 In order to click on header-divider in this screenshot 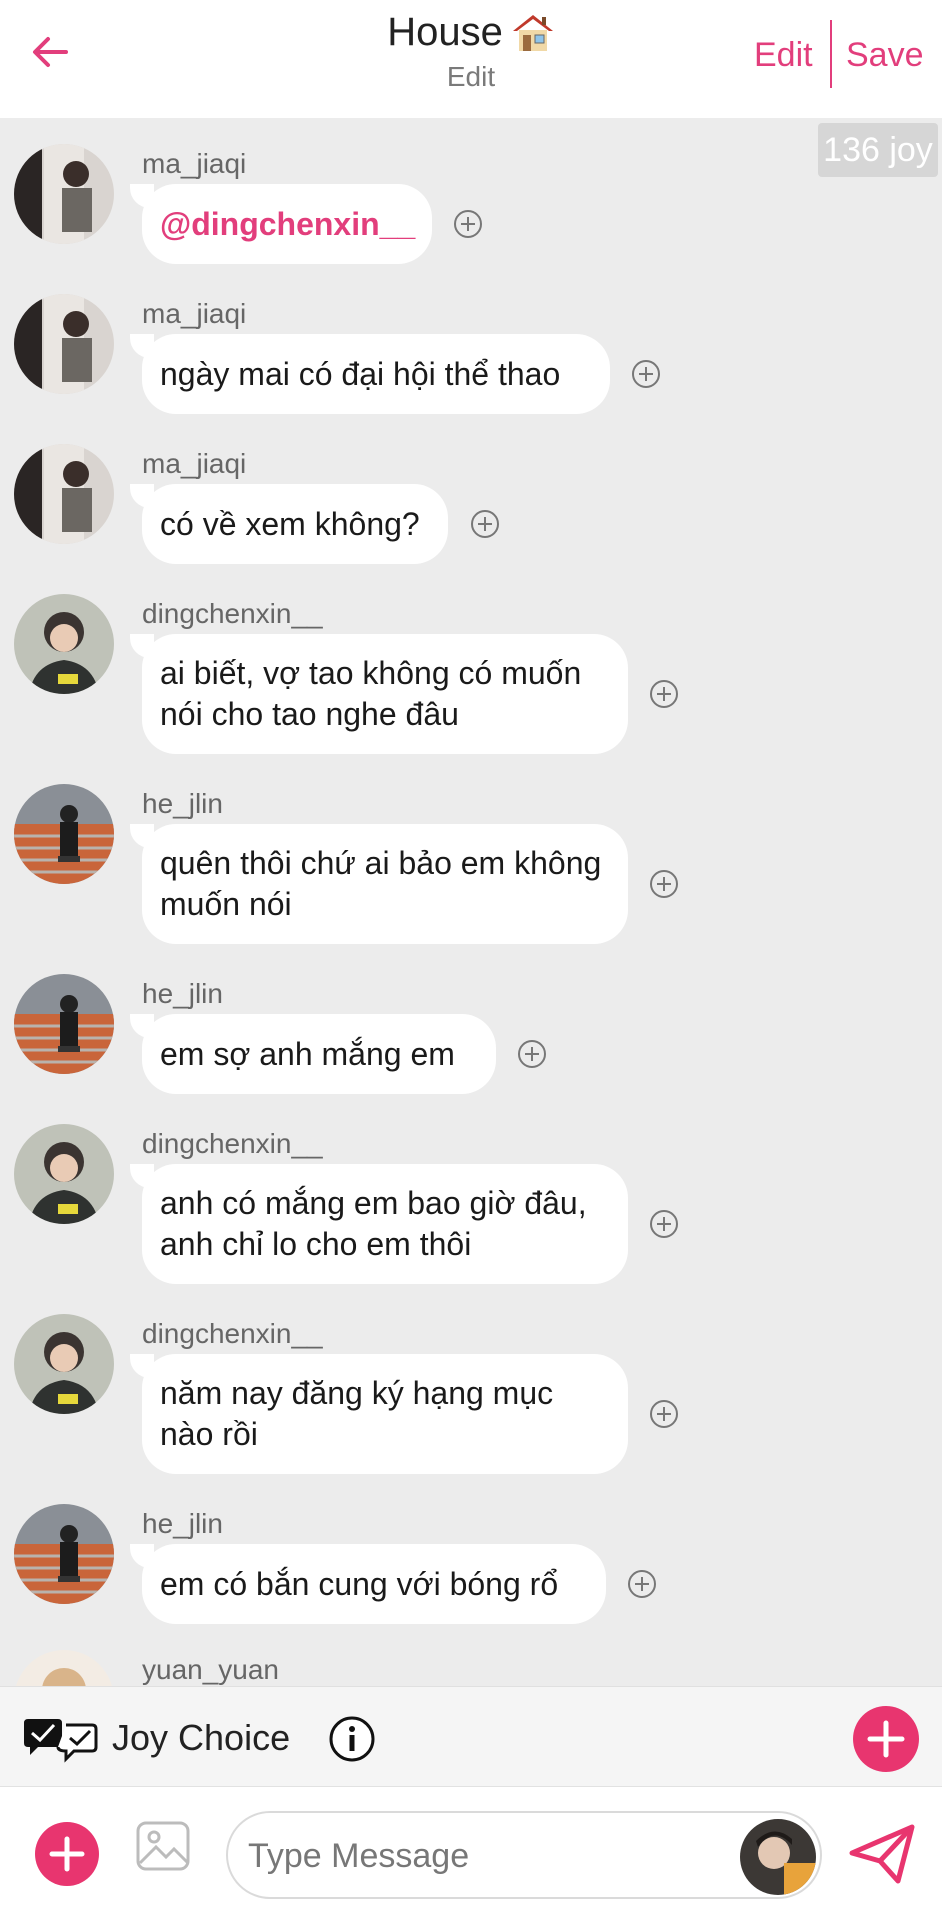, I will do `click(831, 54)`.